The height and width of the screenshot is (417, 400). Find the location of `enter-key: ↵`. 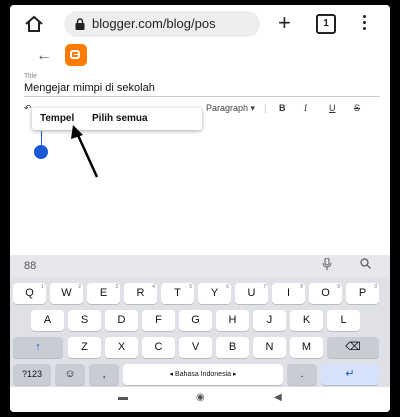

enter-key: ↵ is located at coordinates (350, 374).